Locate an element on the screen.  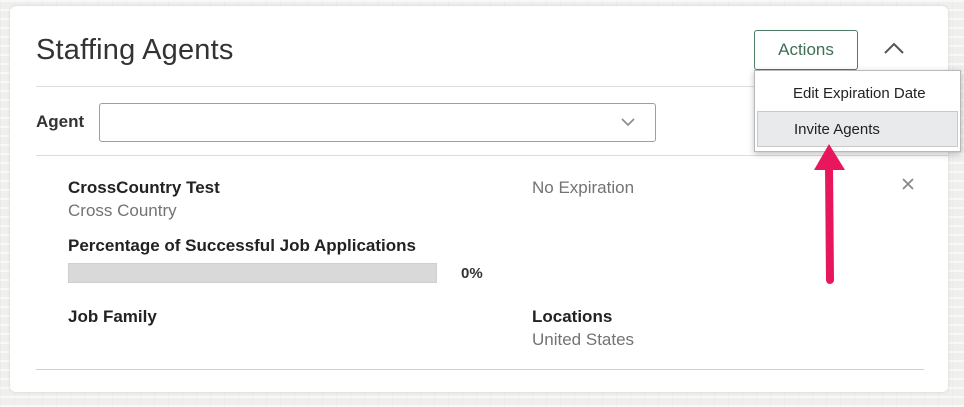
actions-dropdown-menu: Edit Expiration Date Invite Agents is located at coordinates (857, 111).